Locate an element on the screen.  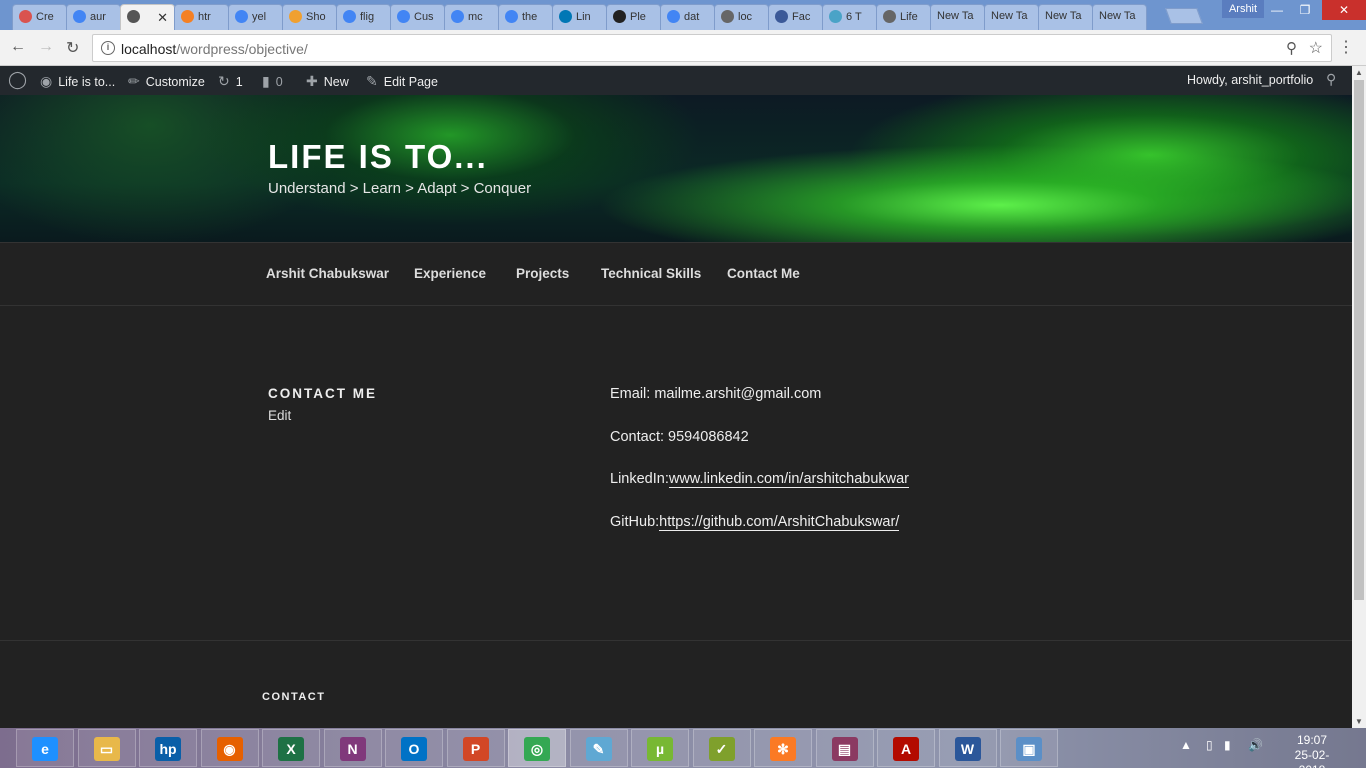
browser-menu-icon: ⋮ is located at coordinates (1346, 47).